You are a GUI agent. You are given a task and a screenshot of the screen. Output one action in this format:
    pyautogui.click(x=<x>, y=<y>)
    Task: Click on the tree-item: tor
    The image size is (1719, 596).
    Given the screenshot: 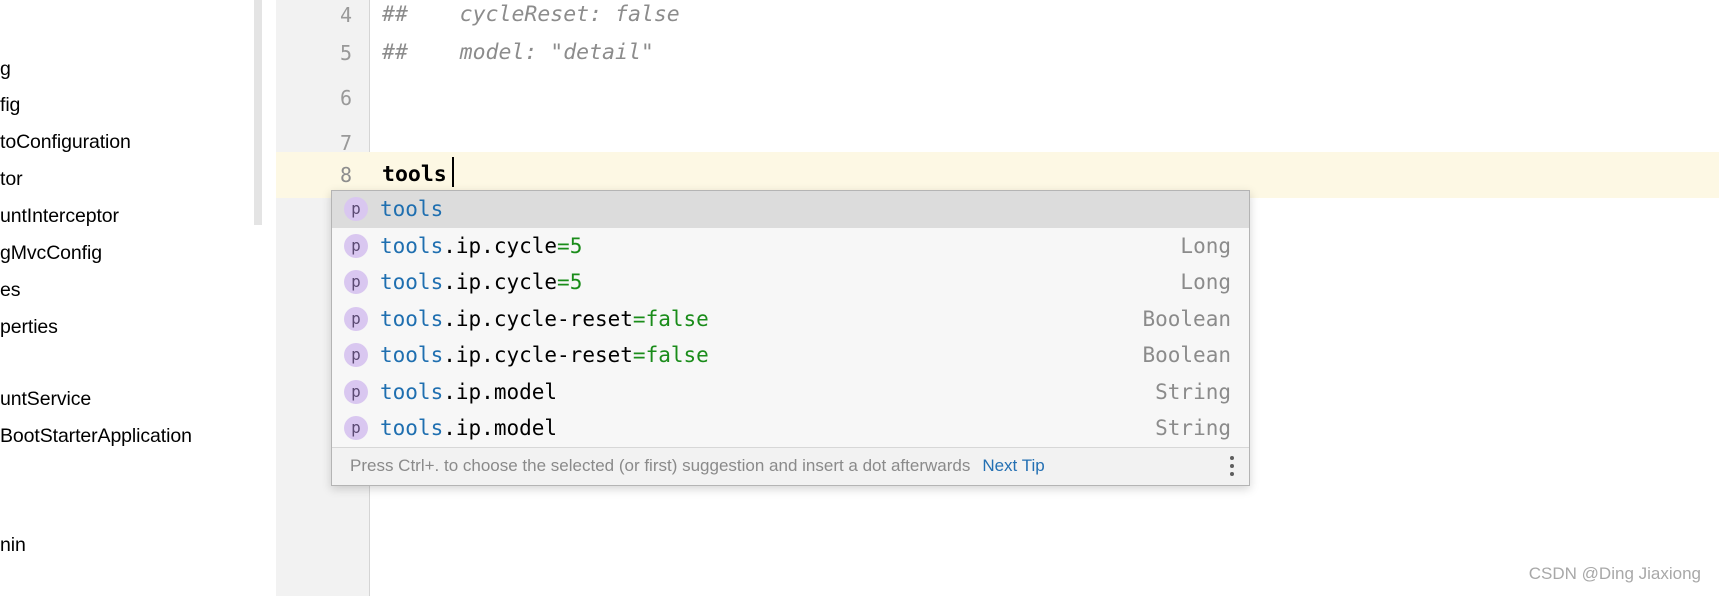 What is the action you would take?
    pyautogui.click(x=11, y=179)
    